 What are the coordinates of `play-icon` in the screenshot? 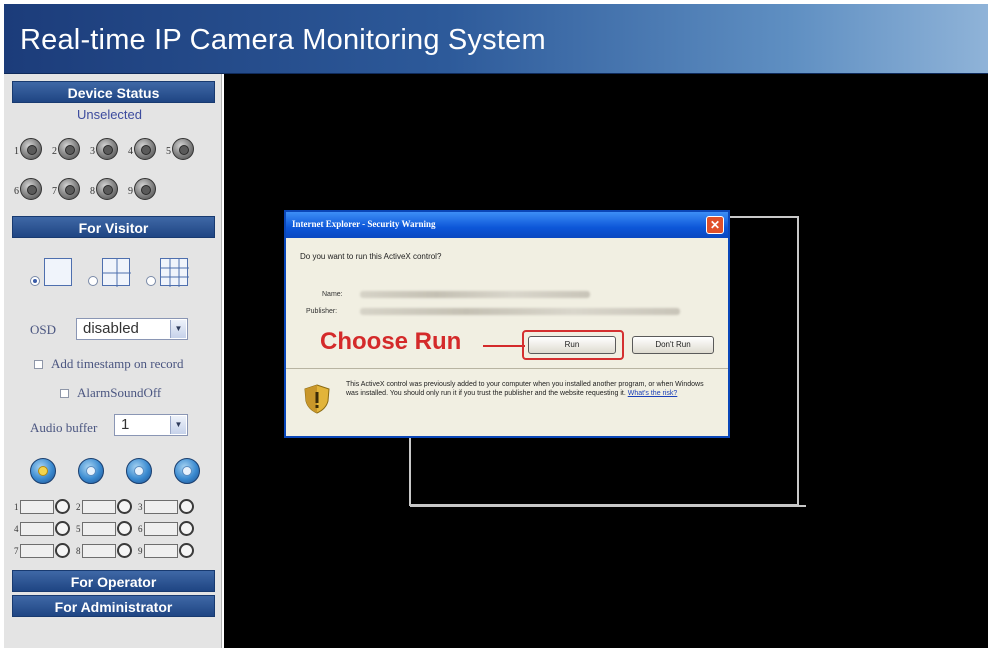 It's located at (43, 471).